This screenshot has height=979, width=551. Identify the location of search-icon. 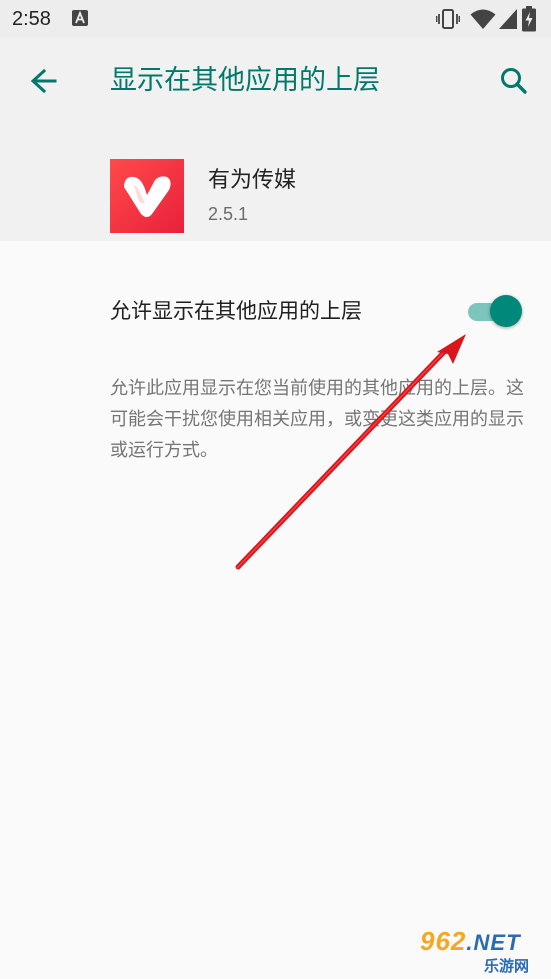
(514, 81).